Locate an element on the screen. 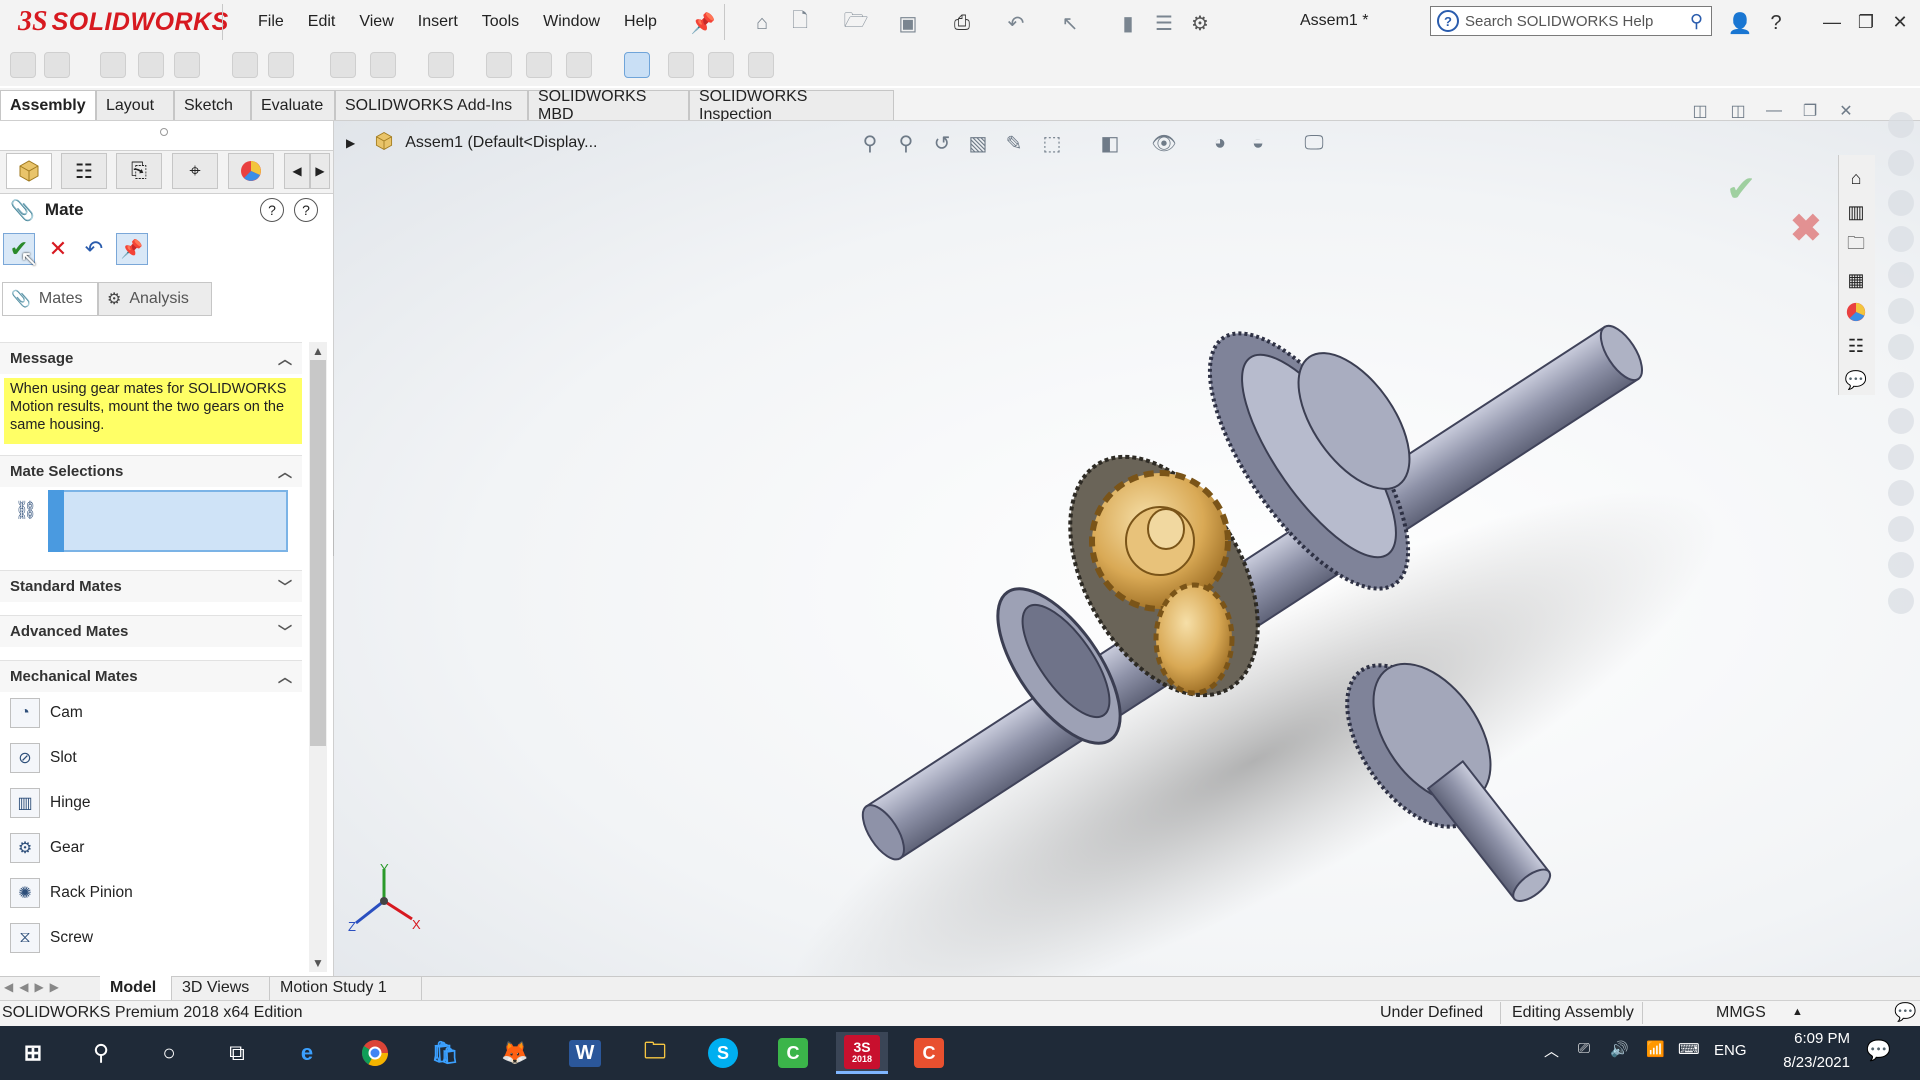 The height and width of the screenshot is (1080, 1920). tab-assembly: Assembly is located at coordinates (48, 105).